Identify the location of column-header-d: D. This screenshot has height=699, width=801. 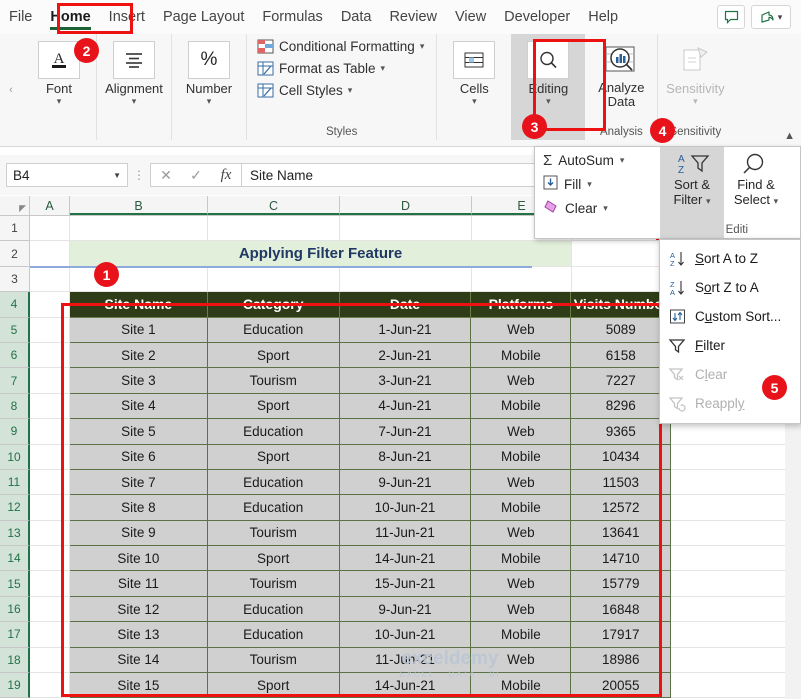
(406, 205).